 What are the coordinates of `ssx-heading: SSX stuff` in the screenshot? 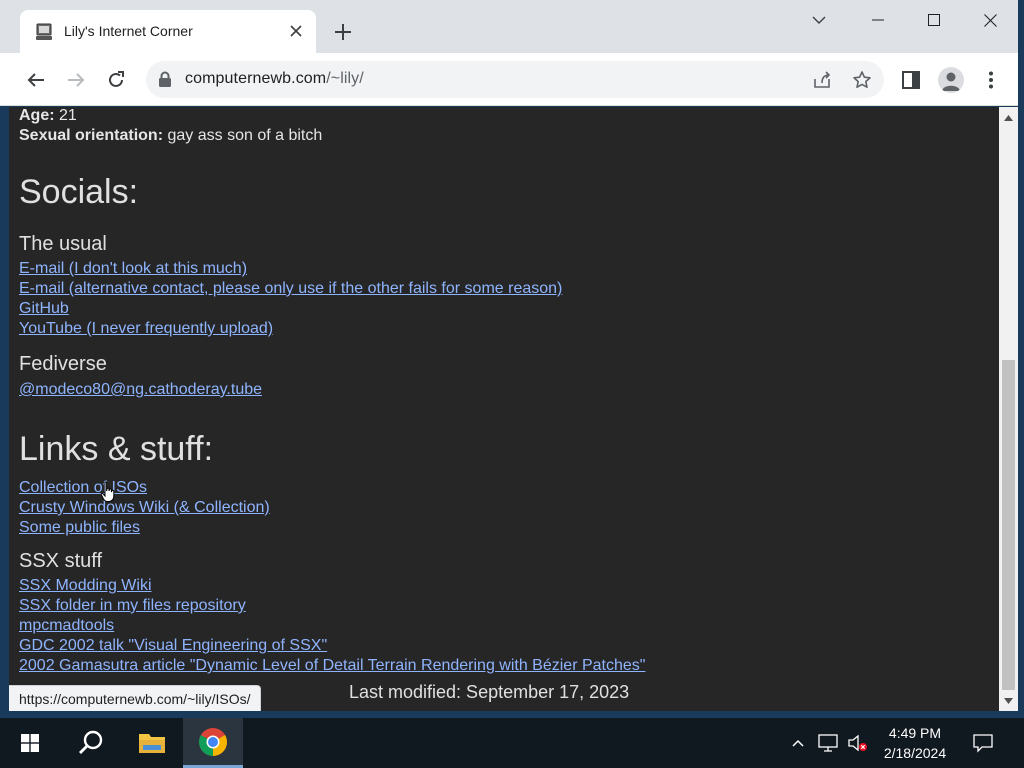 It's located at (61, 561).